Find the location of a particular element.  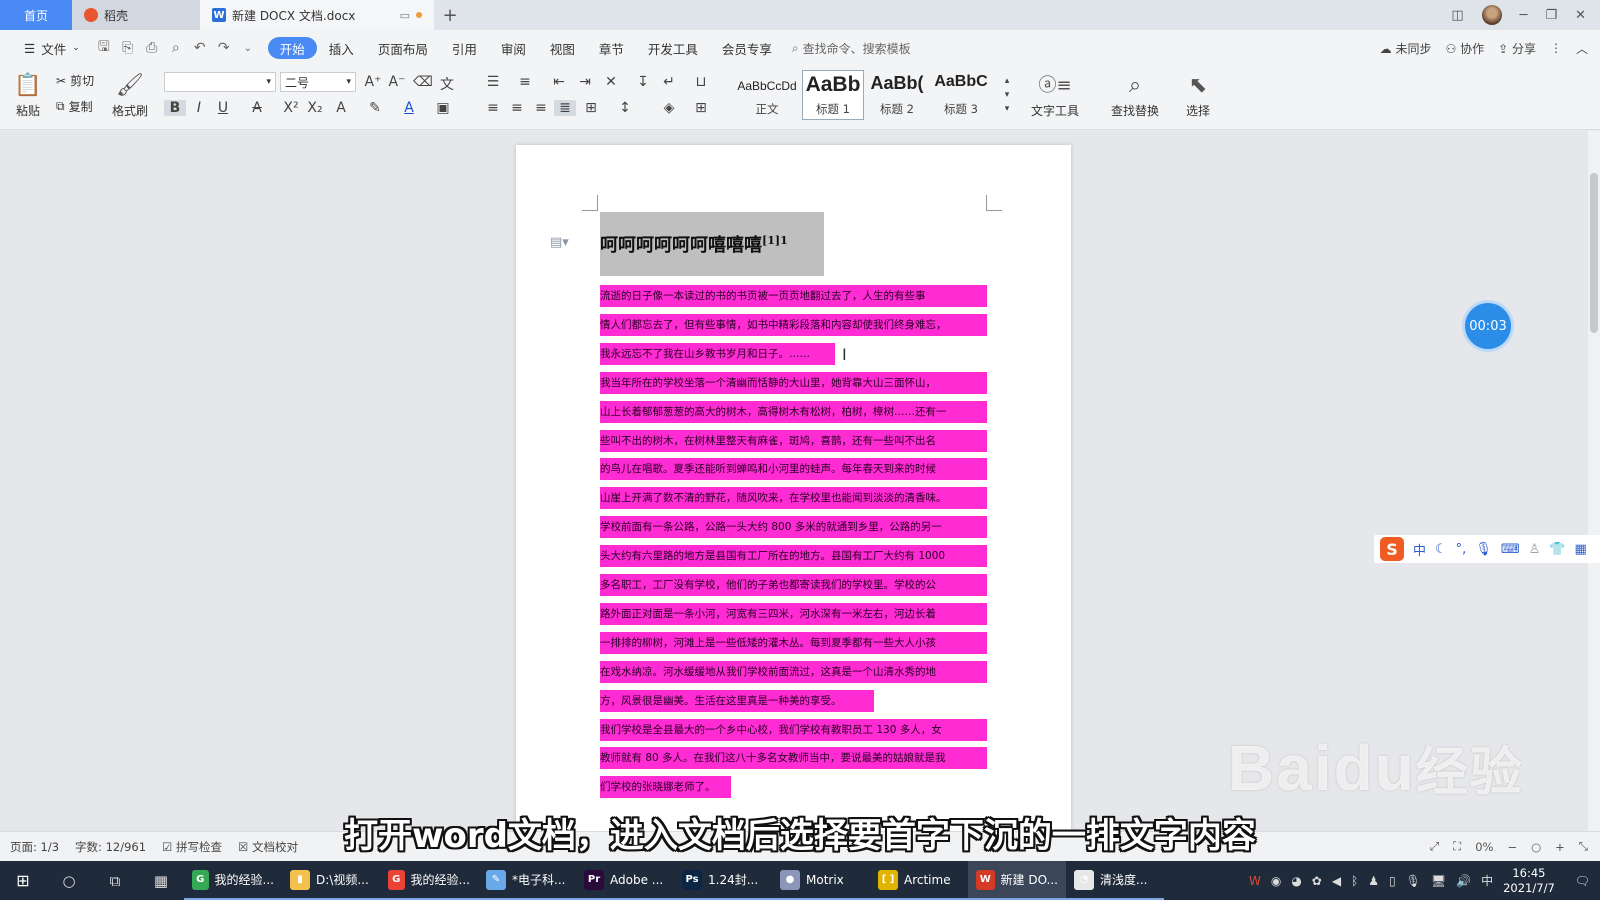

sogou-logo-icon: S is located at coordinates (1392, 549).